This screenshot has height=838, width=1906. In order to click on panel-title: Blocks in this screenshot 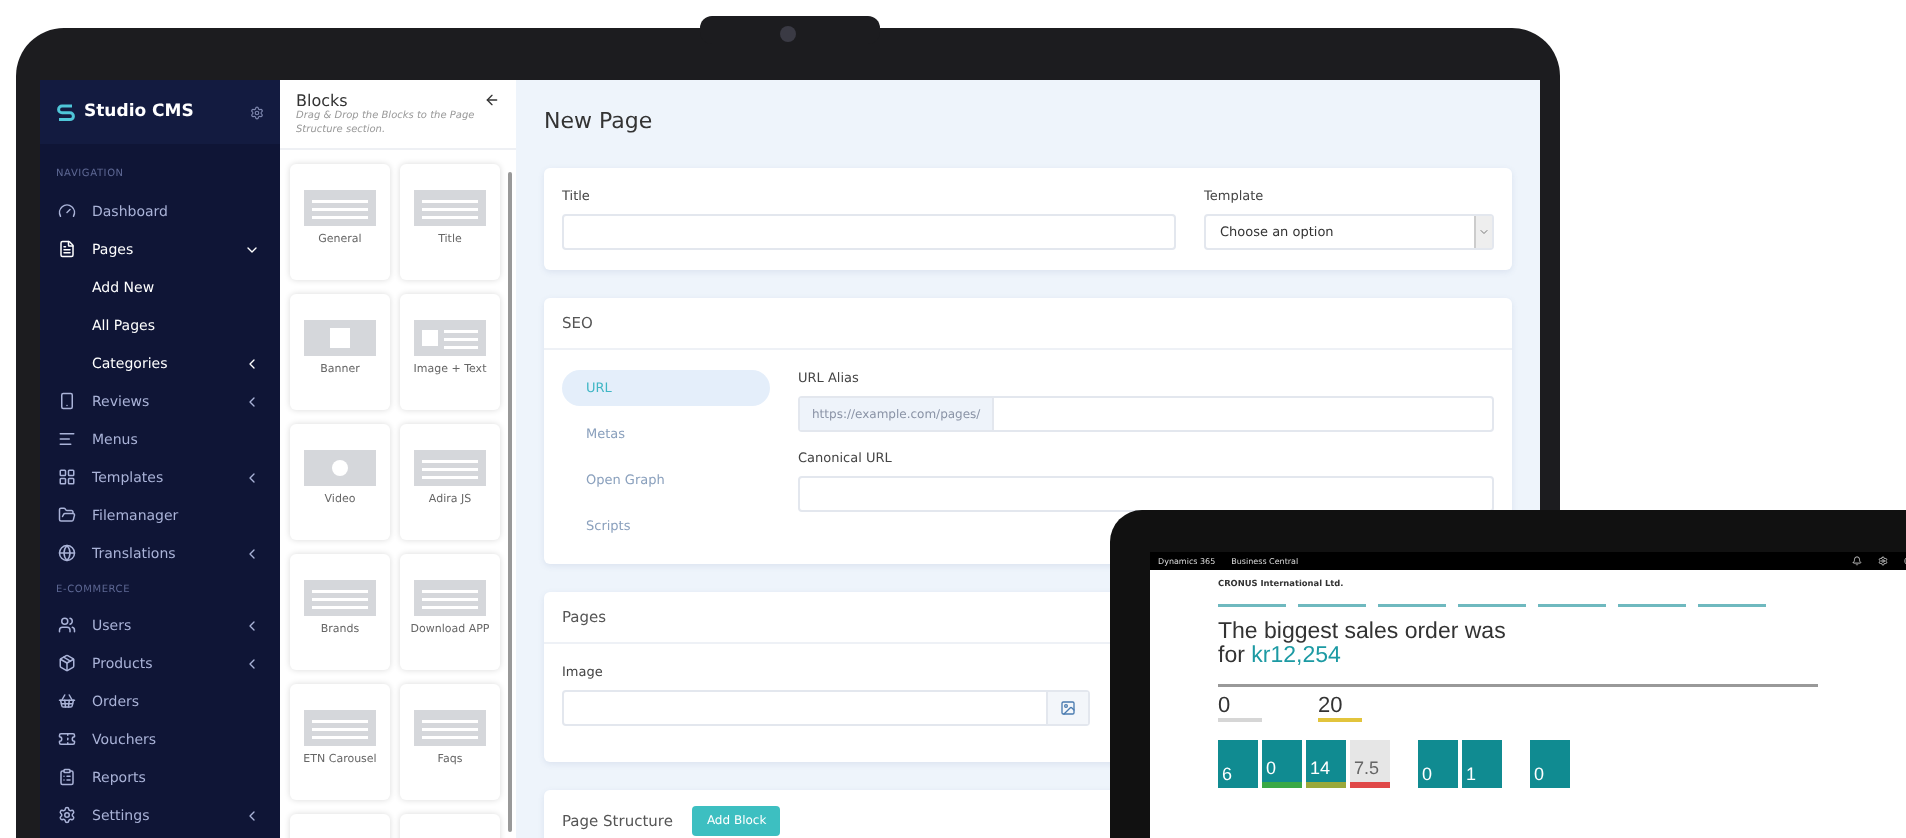, I will do `click(323, 101)`.